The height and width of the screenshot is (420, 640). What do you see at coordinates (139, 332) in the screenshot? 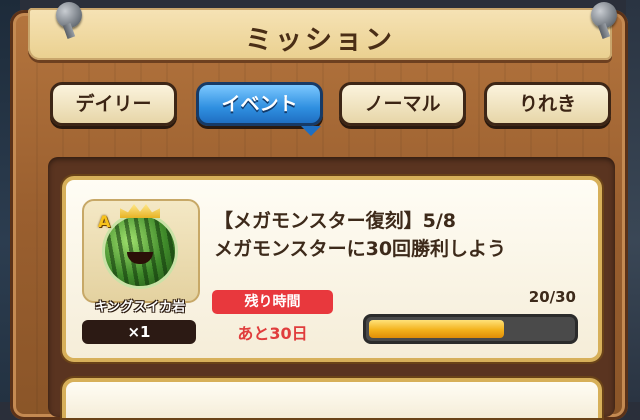
I see `reward-quantity: ×1` at bounding box center [139, 332].